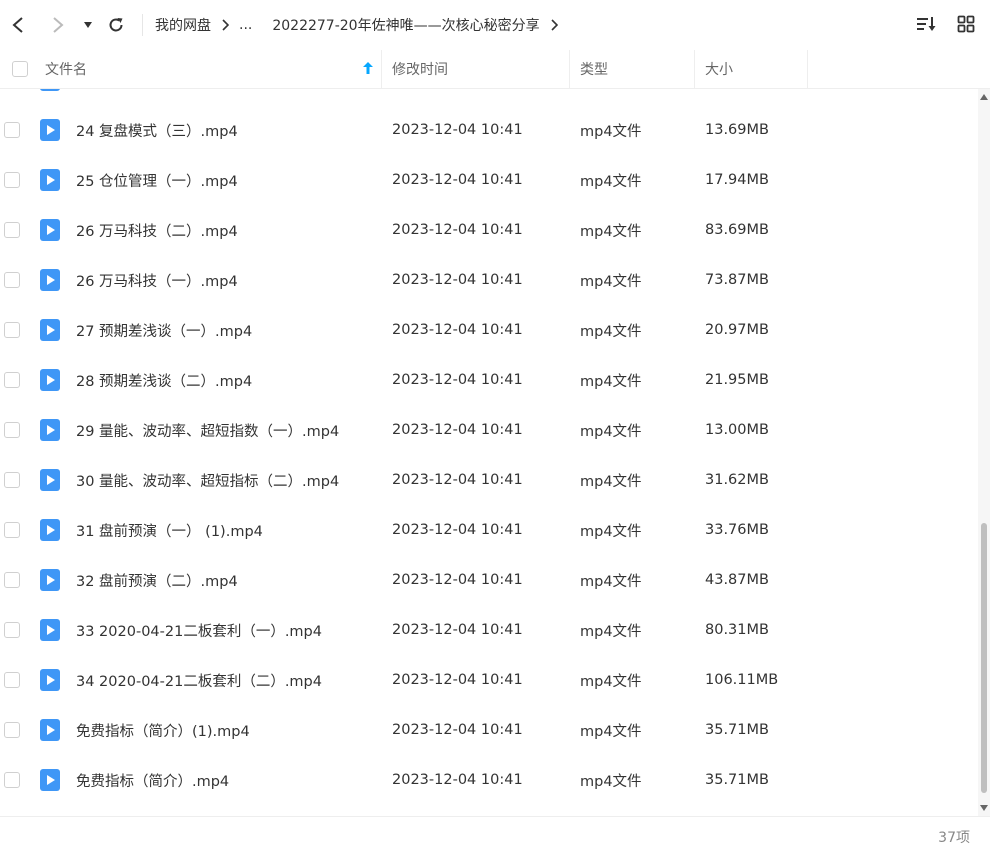 The height and width of the screenshot is (850, 990). I want to click on file-name: 25 仓位管理（一）.mp4, so click(225, 180).